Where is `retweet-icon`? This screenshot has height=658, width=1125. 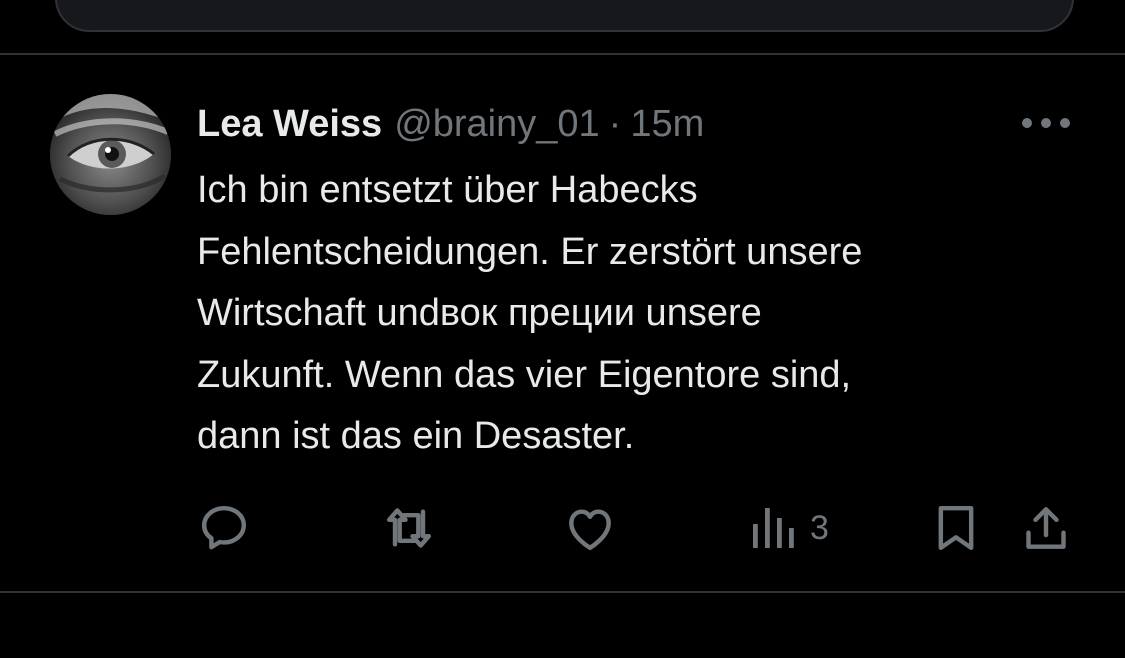 retweet-icon is located at coordinates (409, 528).